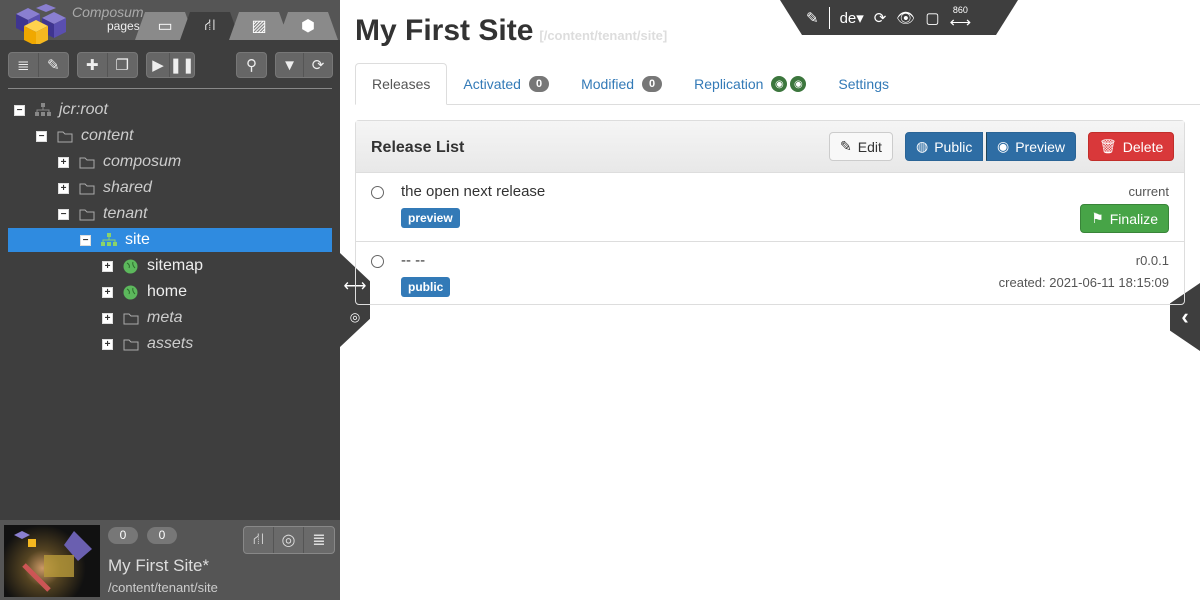  What do you see at coordinates (1097, 218) in the screenshot?
I see `flag-checkered-icon: ⚑` at bounding box center [1097, 218].